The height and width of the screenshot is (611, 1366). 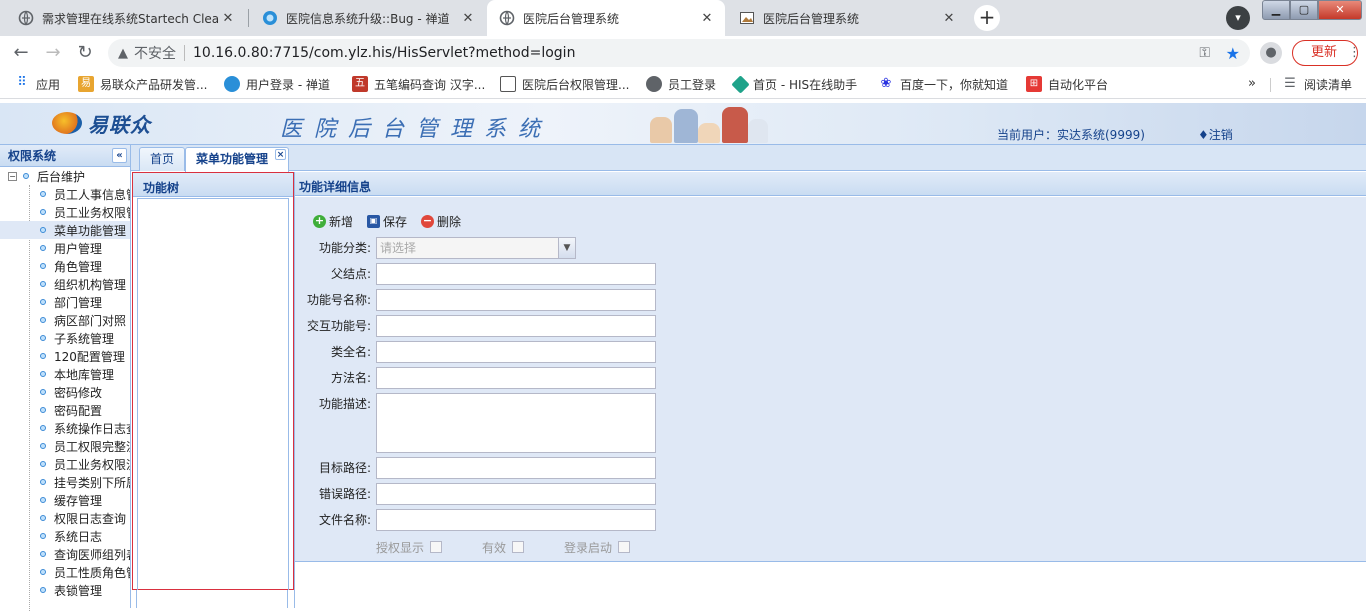 I want to click on tree-item: 本地库管理, so click(x=65, y=374).